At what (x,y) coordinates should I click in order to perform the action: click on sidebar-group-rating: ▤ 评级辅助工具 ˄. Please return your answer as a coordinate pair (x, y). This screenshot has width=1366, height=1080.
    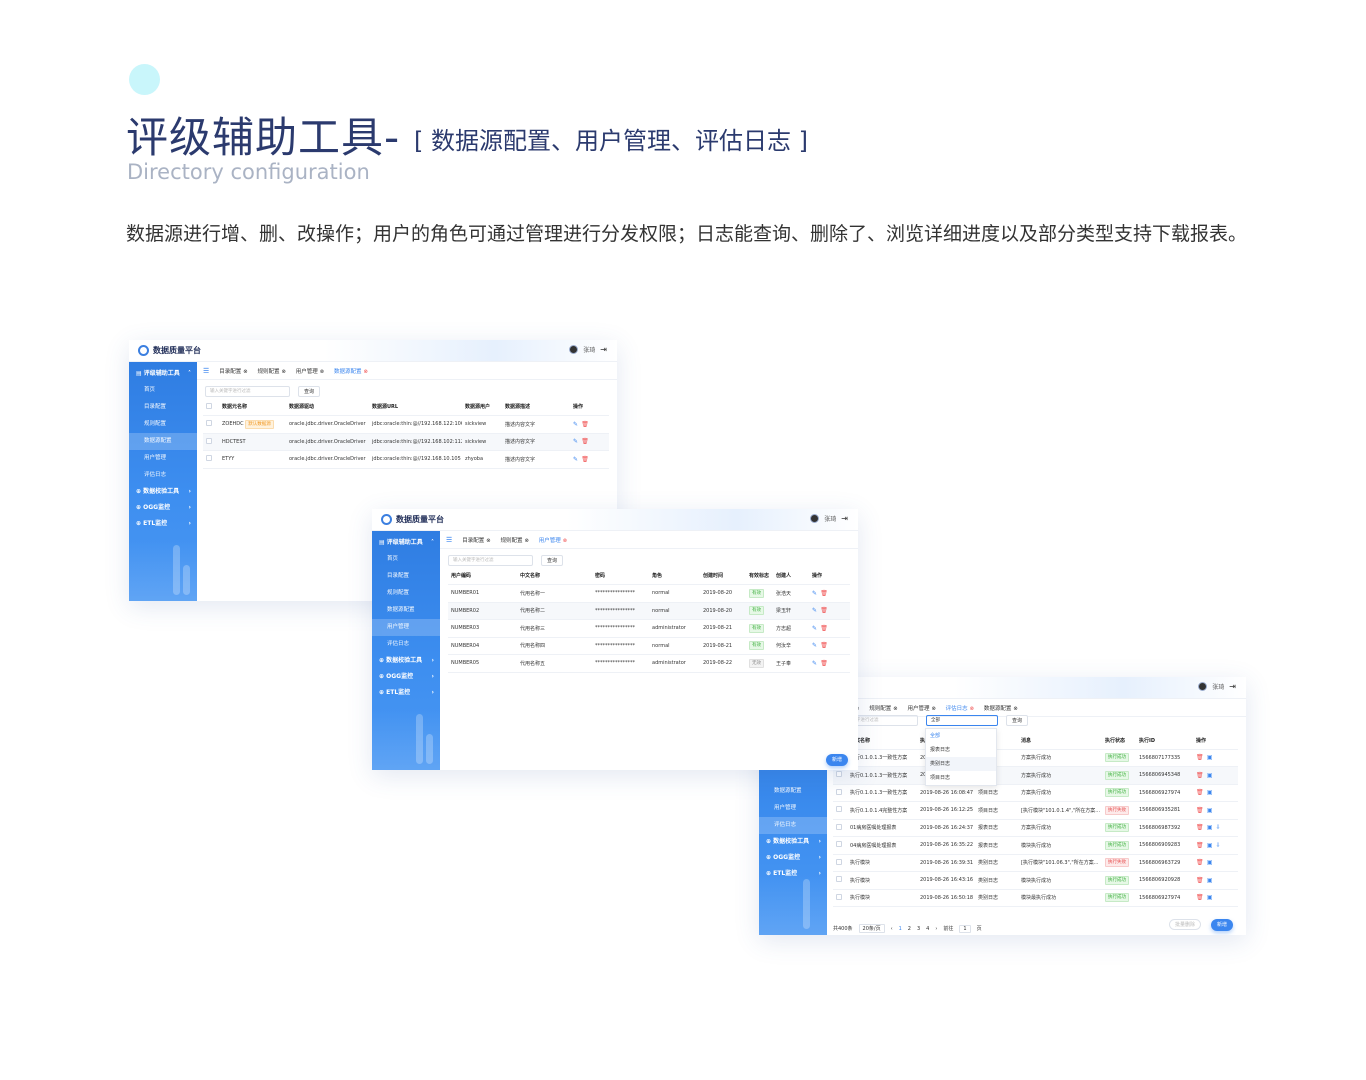
    Looking at the image, I should click on (163, 374).